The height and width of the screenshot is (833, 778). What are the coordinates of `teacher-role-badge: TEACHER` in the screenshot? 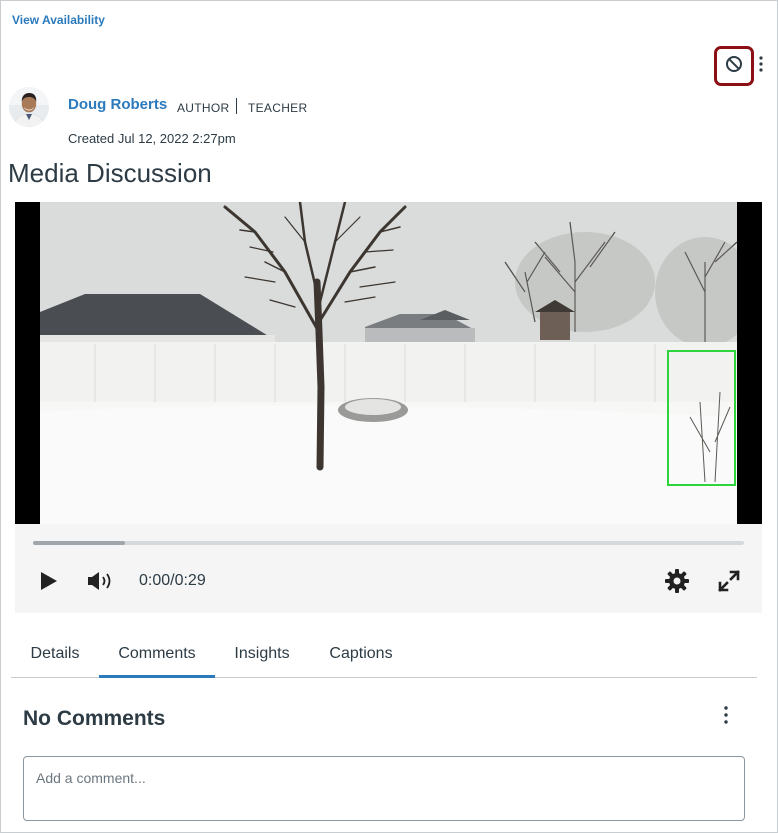 It's located at (278, 108).